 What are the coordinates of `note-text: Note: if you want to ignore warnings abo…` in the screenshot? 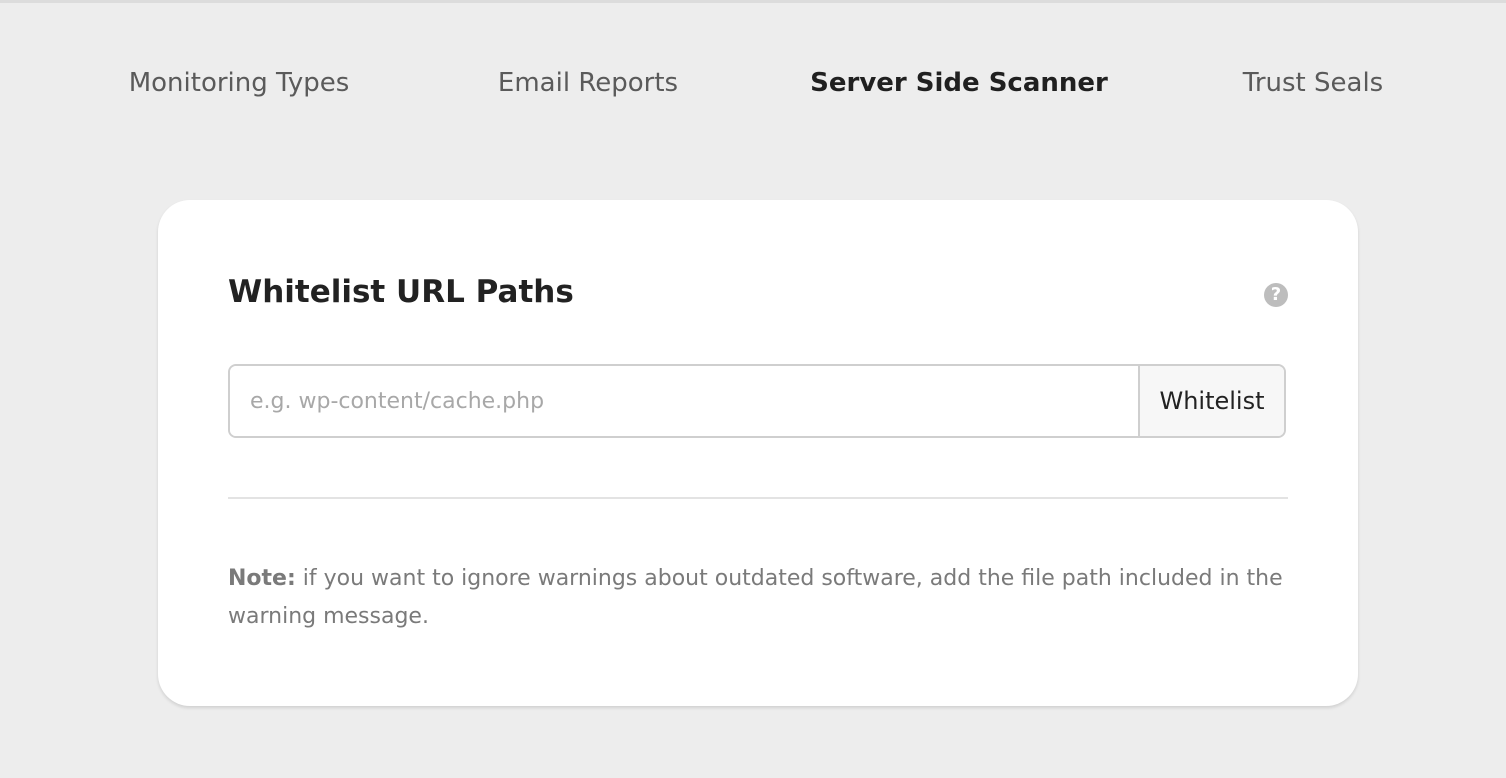 It's located at (758, 598).